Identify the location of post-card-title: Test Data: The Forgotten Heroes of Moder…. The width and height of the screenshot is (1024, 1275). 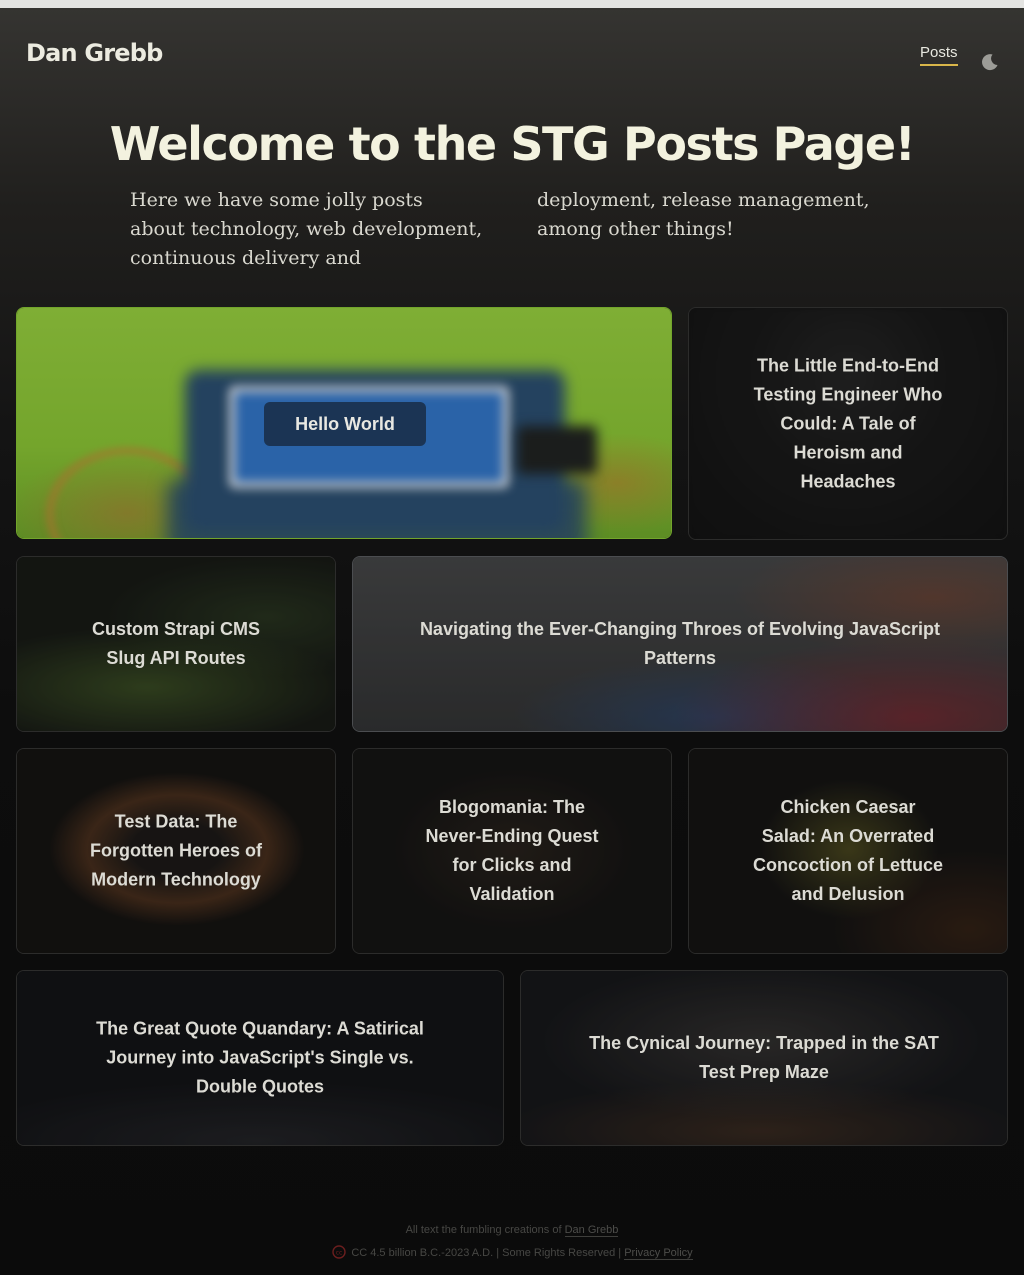
(175, 850).